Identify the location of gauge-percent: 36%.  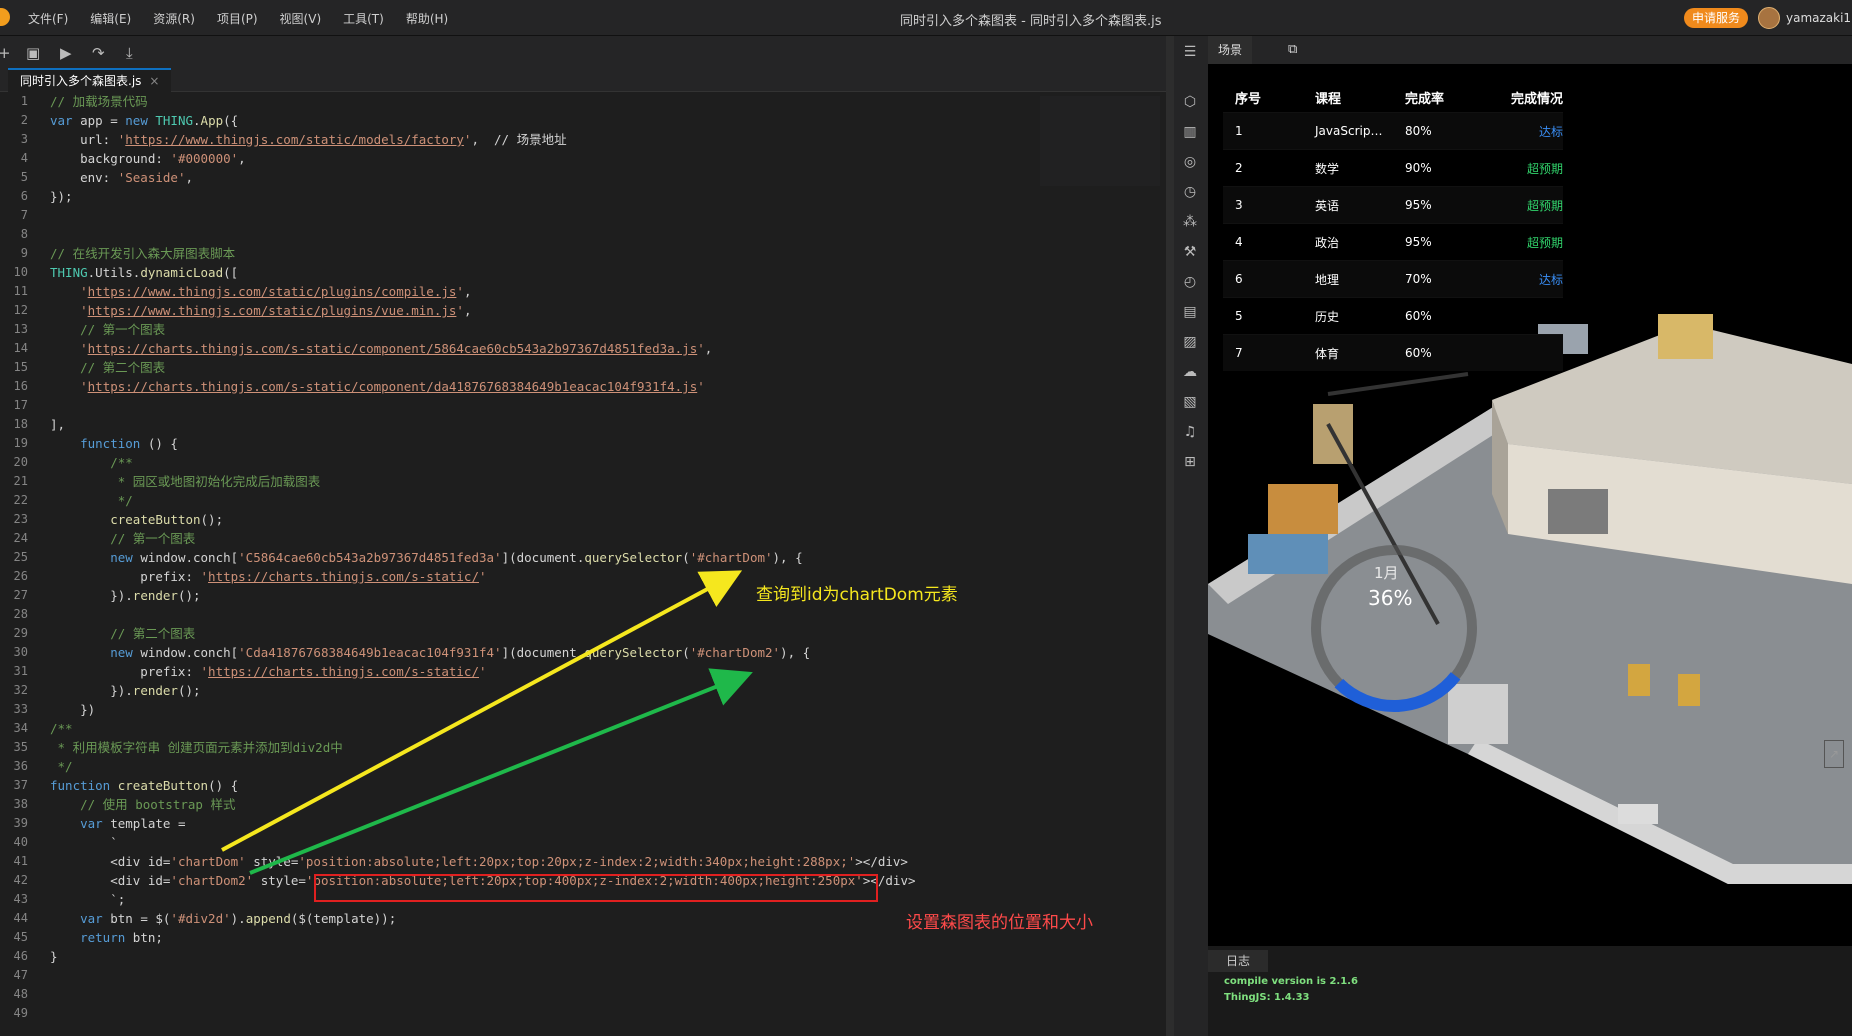
(1390, 598).